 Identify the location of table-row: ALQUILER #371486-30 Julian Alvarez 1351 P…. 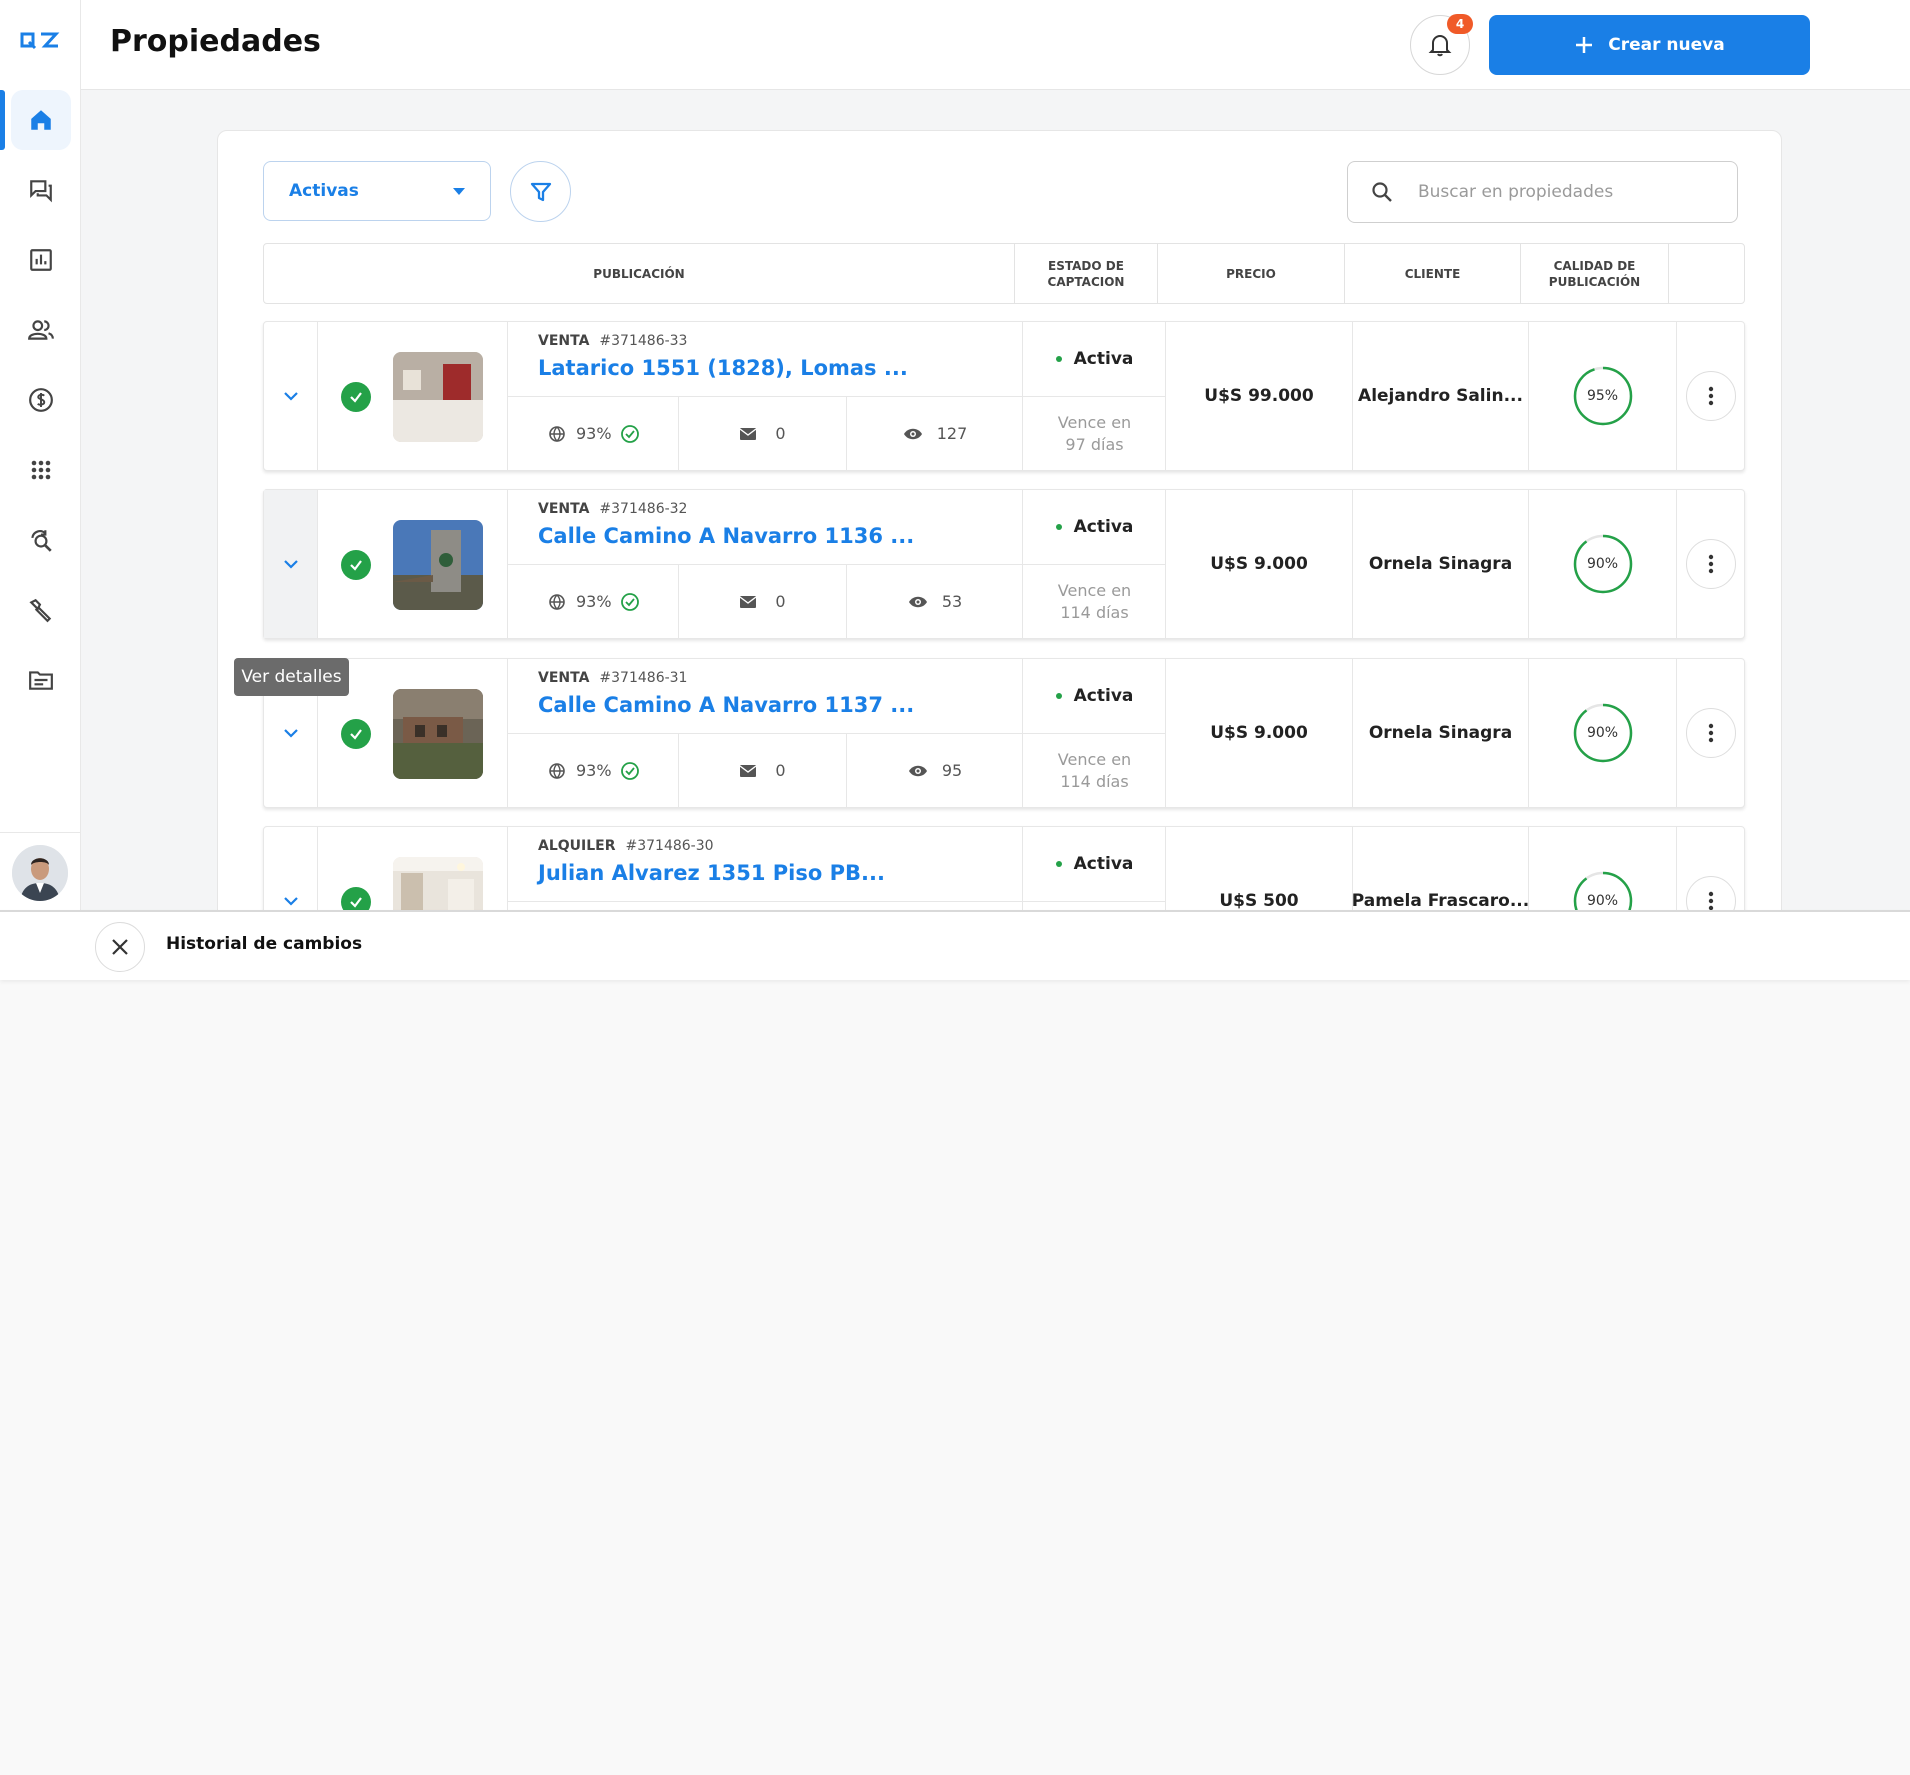
(1004, 868).